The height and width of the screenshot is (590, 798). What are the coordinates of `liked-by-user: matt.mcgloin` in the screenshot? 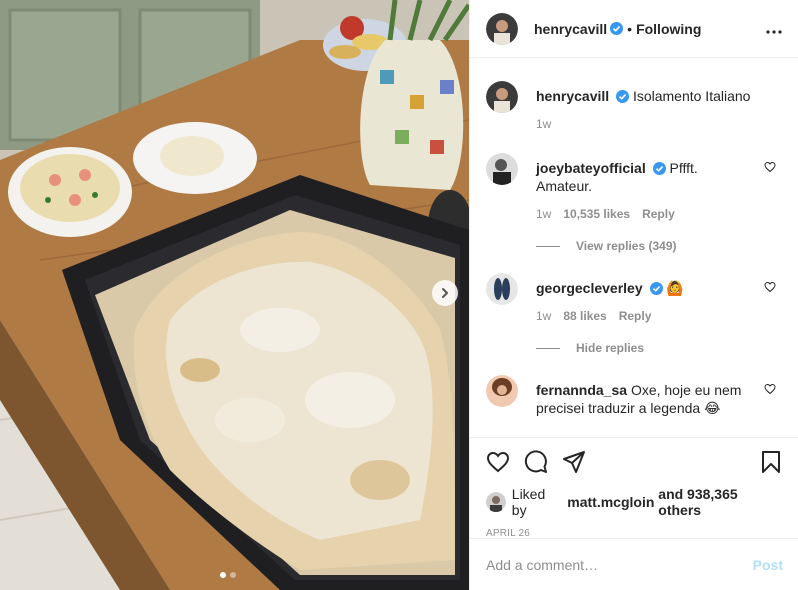 It's located at (610, 502).